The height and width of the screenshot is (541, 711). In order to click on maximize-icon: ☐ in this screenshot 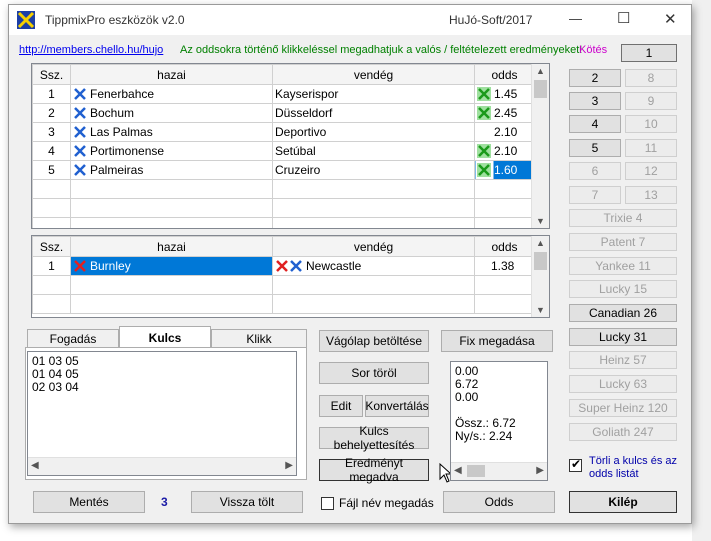, I will do `click(623, 18)`.